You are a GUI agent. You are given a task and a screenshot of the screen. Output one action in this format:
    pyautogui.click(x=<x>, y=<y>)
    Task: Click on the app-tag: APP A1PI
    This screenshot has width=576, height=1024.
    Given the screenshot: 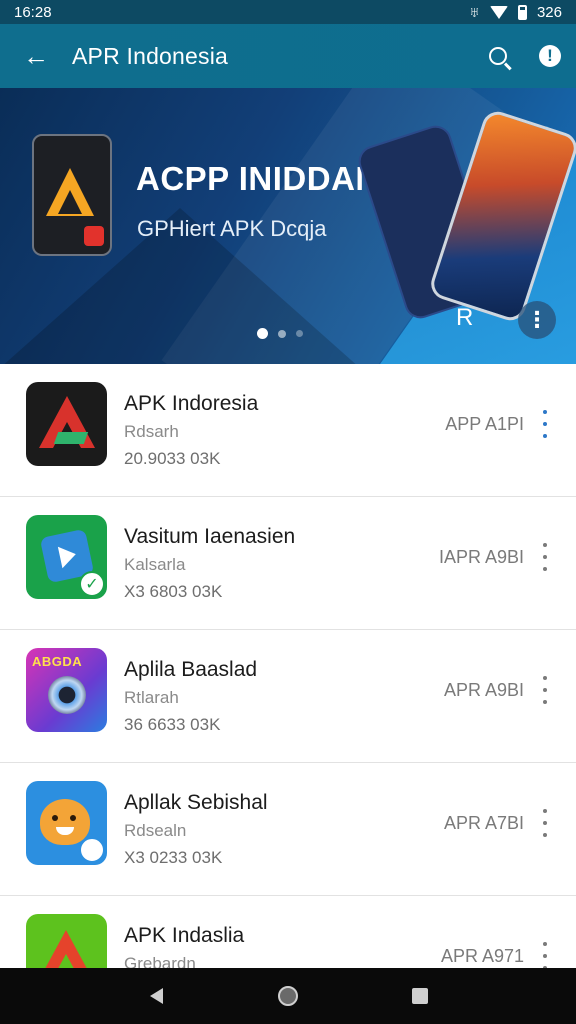 What is the action you would take?
    pyautogui.click(x=484, y=424)
    